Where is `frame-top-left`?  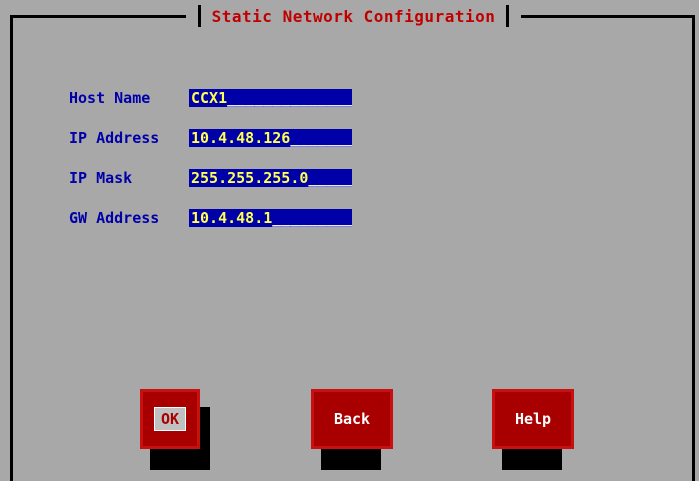
frame-top-left is located at coordinates (100, 16).